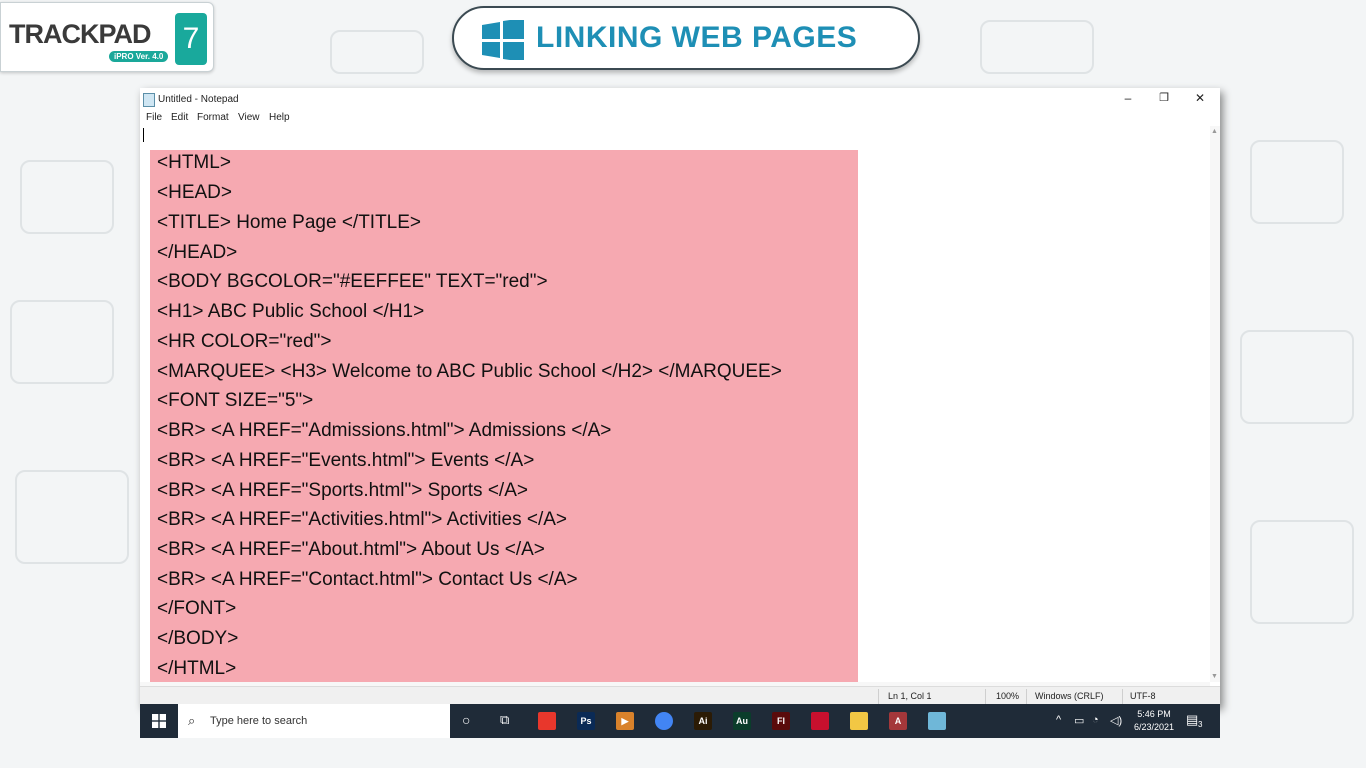 The image size is (1366, 768). I want to click on illustrator-icon: Ai, so click(703, 721).